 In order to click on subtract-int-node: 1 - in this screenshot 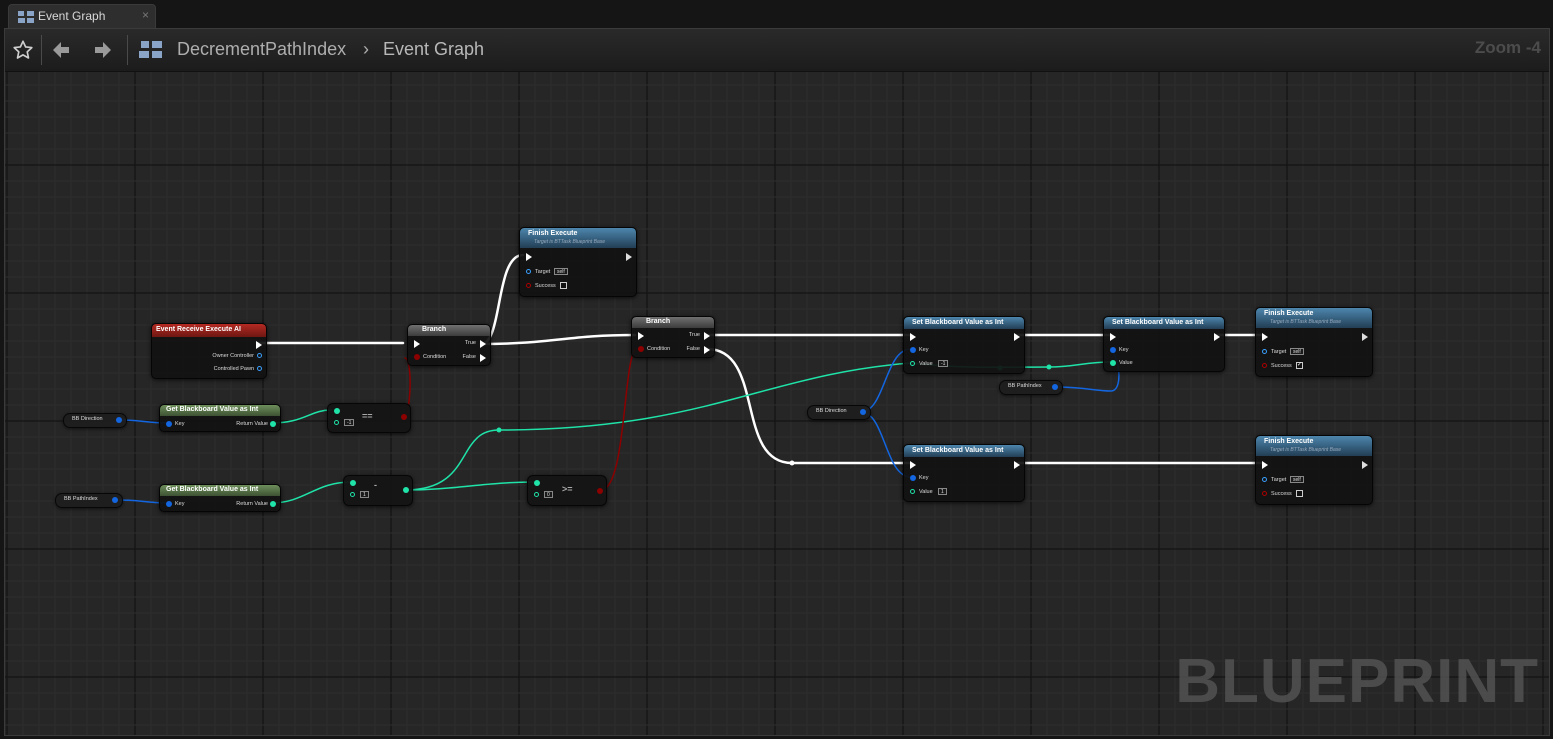, I will do `click(378, 490)`.